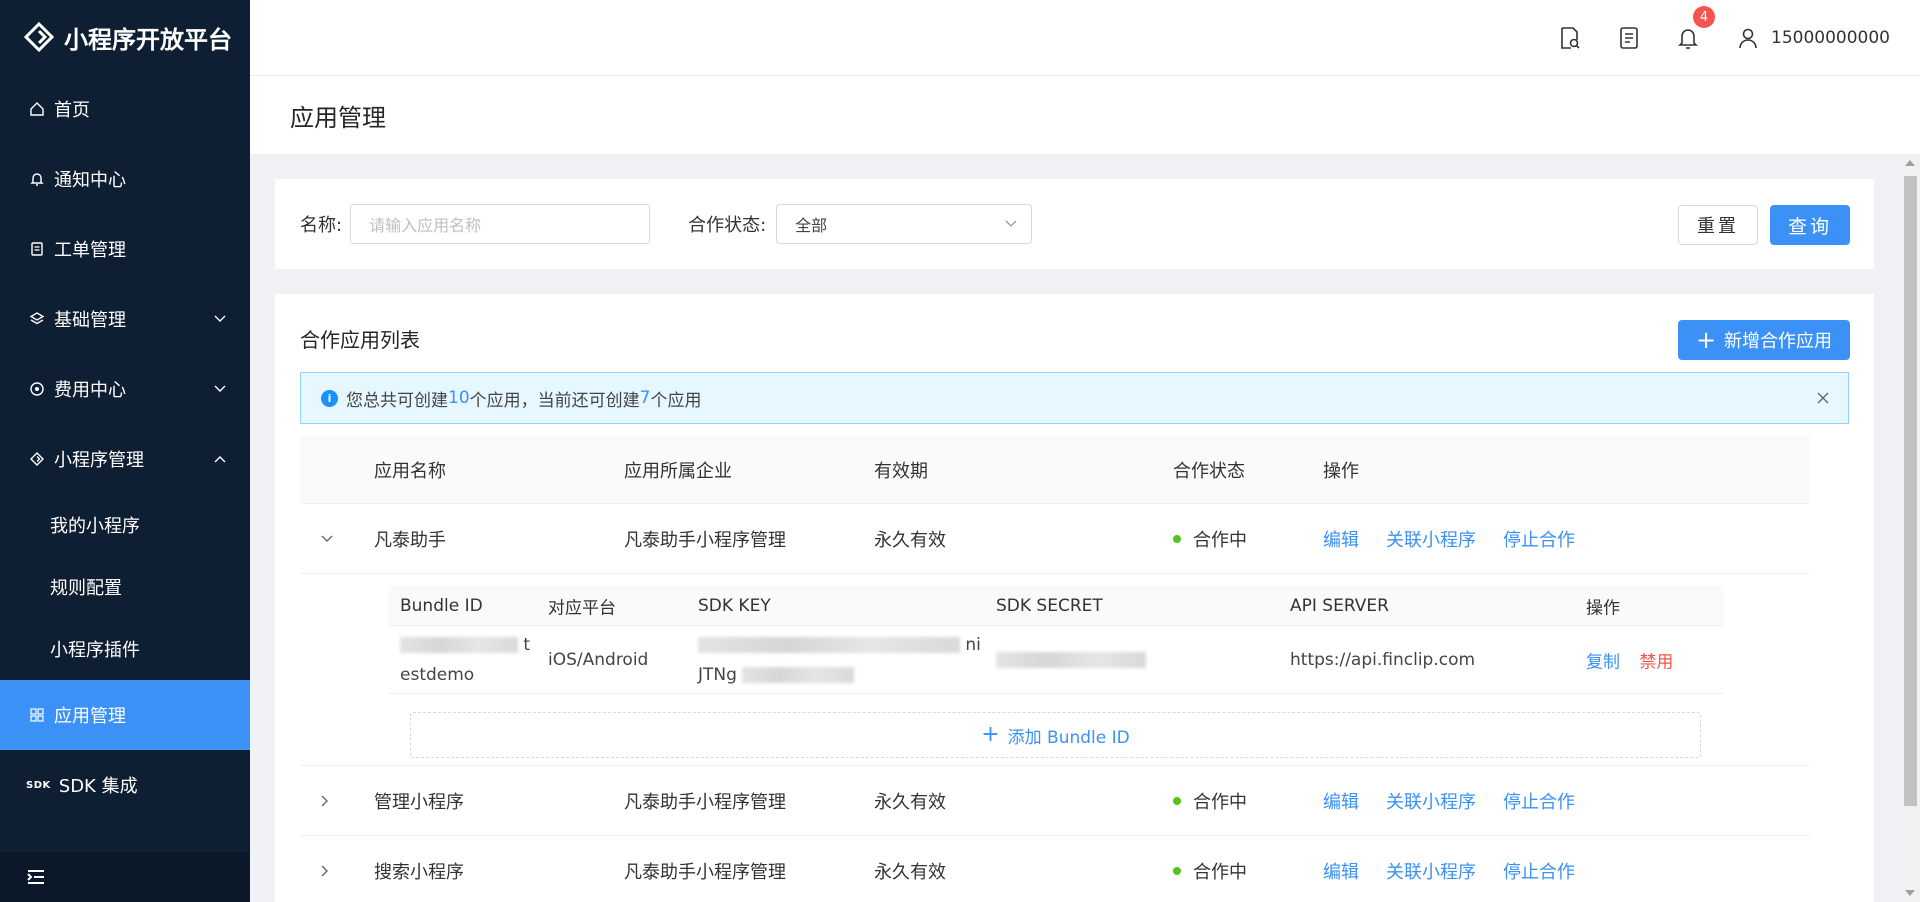 Image resolution: width=1920 pixels, height=902 pixels. Describe the element at coordinates (1055, 539) in the screenshot. I see `table-row: 凡泰助手 凡泰助手小程序管理 永久有效 合作中 编辑 关联小程序 停止合作` at that location.